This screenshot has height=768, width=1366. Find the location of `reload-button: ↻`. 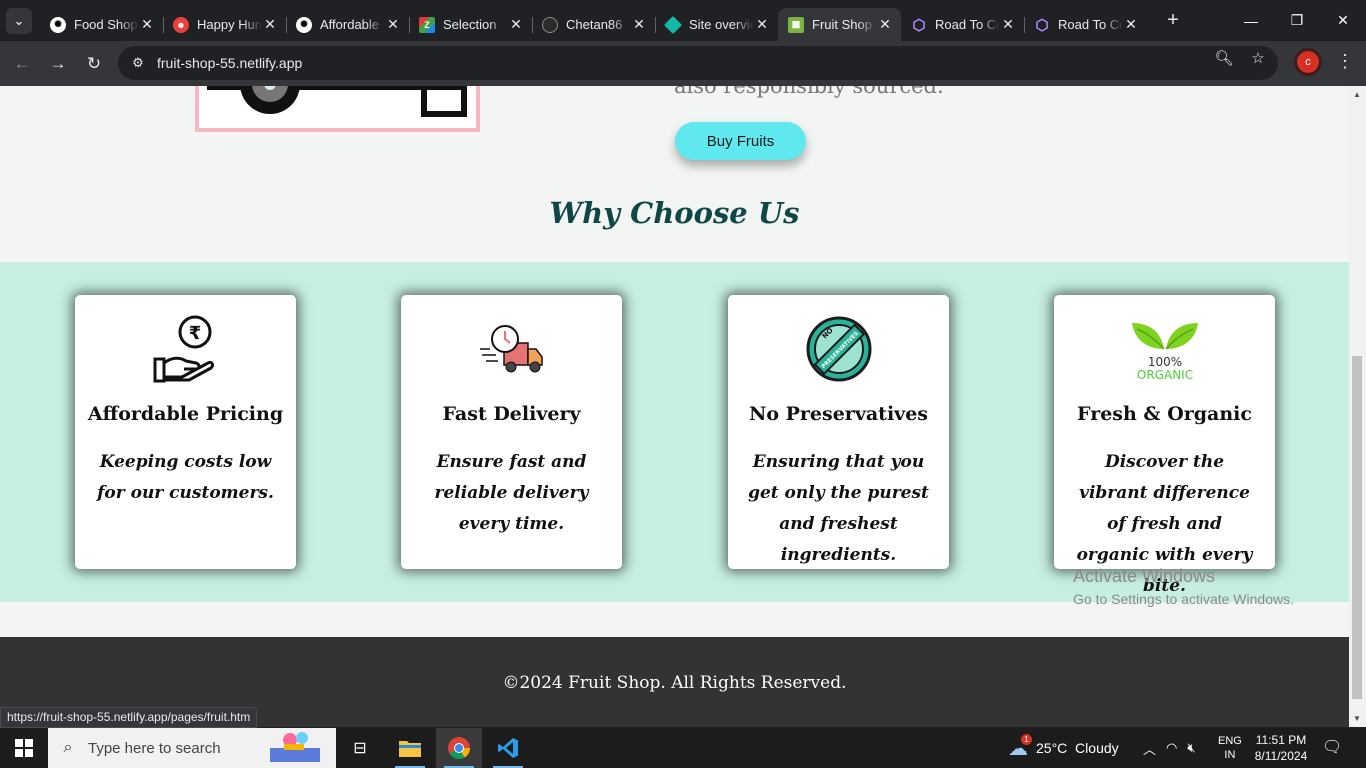

reload-button: ↻ is located at coordinates (94, 64).